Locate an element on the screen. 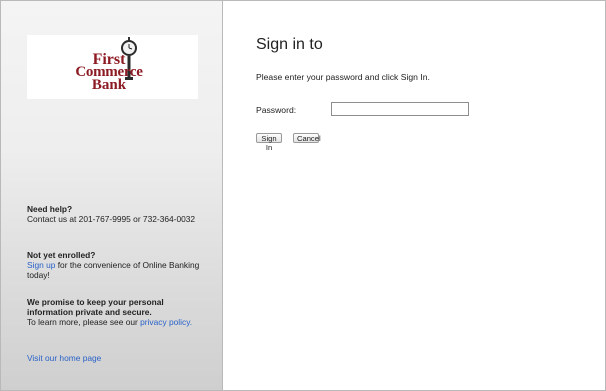 This screenshot has width=606, height=391. home-page-link: Visit our home page is located at coordinates (64, 358).